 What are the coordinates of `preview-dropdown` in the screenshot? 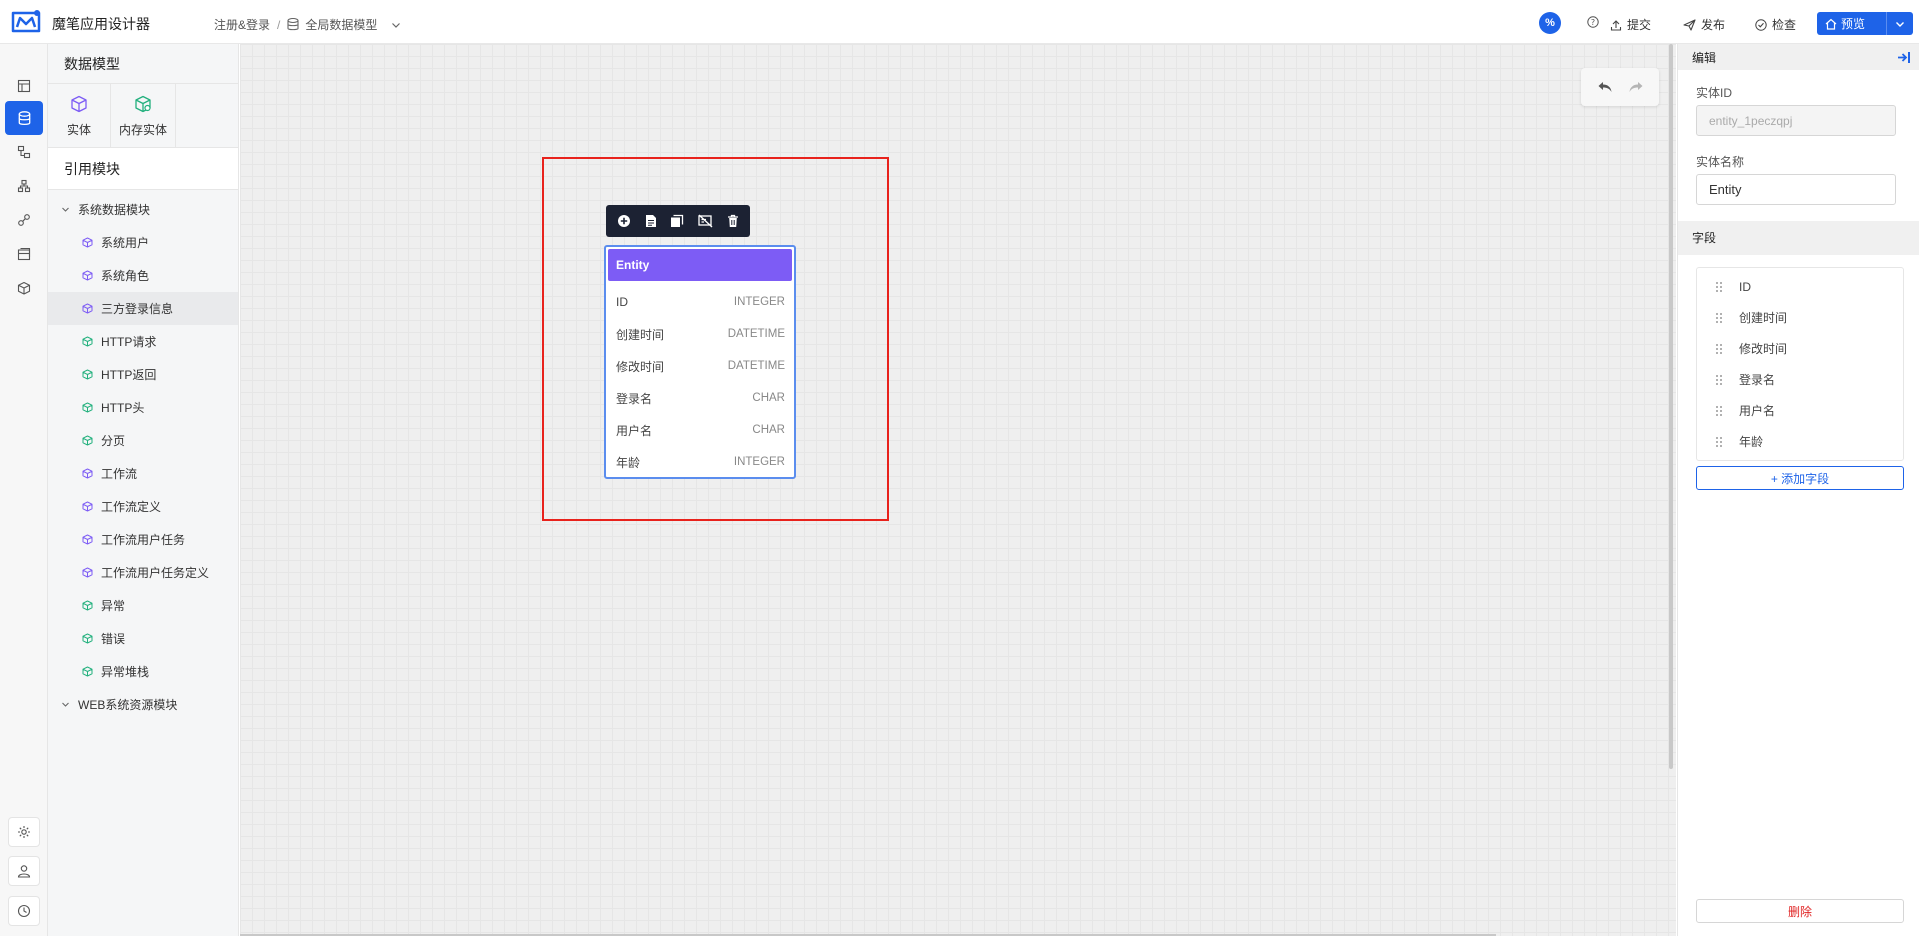 It's located at (1900, 24).